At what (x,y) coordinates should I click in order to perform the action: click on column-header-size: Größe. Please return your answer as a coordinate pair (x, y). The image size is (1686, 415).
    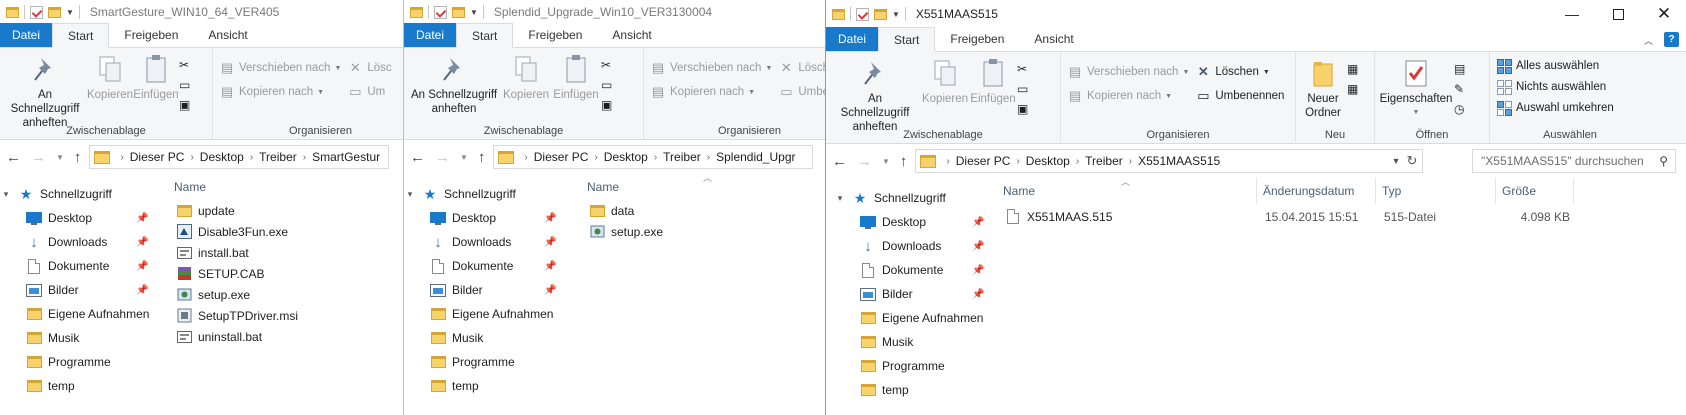
    Looking at the image, I should click on (1535, 191).